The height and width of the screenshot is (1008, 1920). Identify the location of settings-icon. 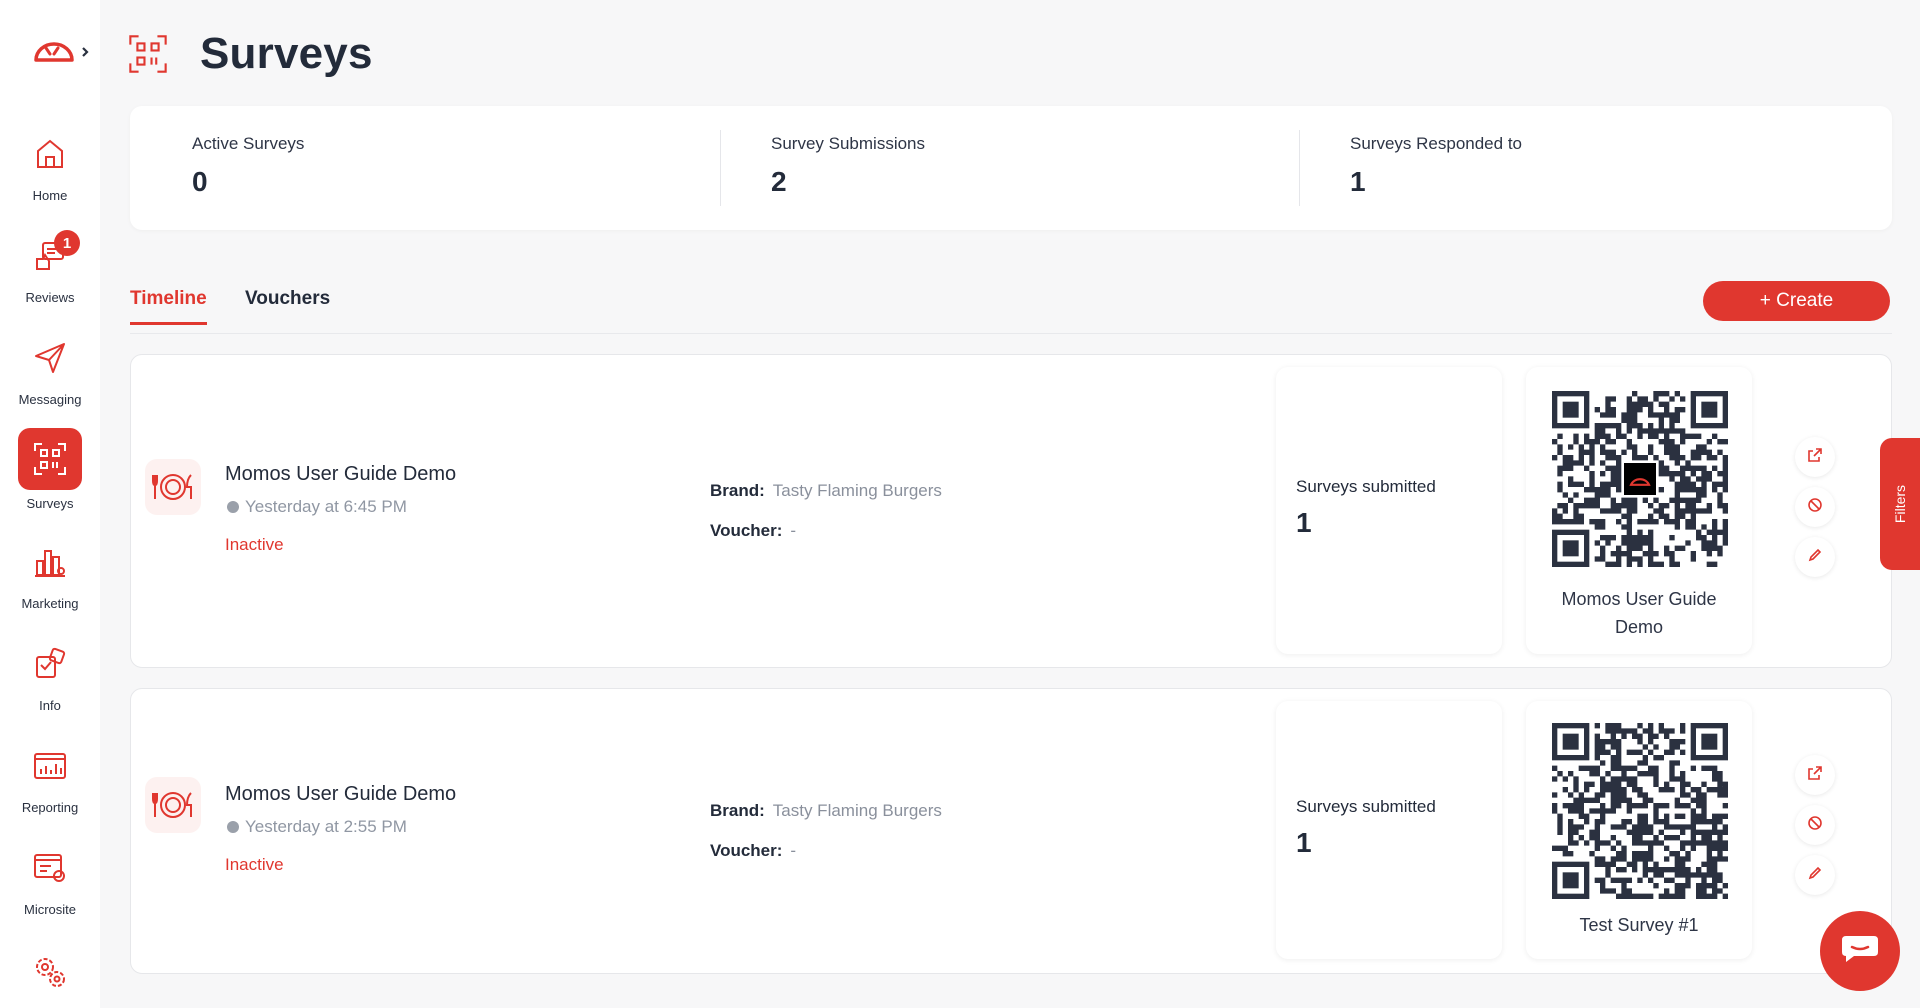
(50, 972).